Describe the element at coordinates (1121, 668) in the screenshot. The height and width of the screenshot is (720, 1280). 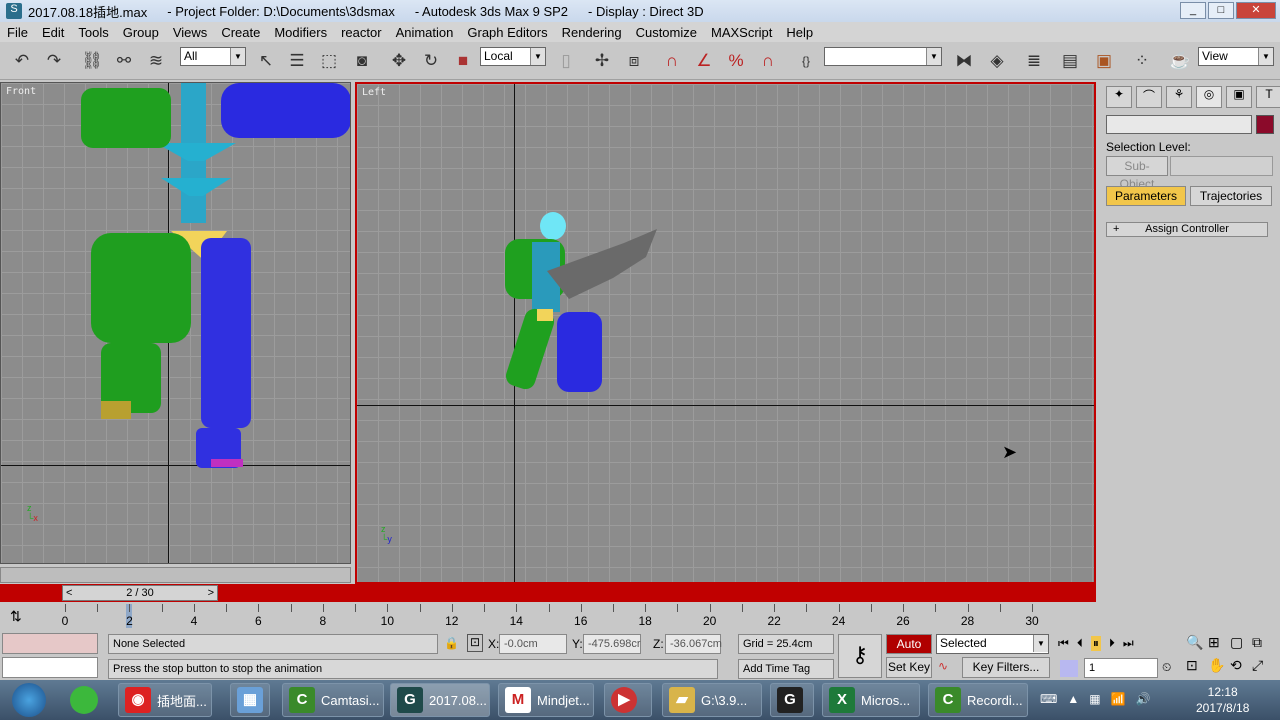
I see `current-frame-field: 1` at that location.